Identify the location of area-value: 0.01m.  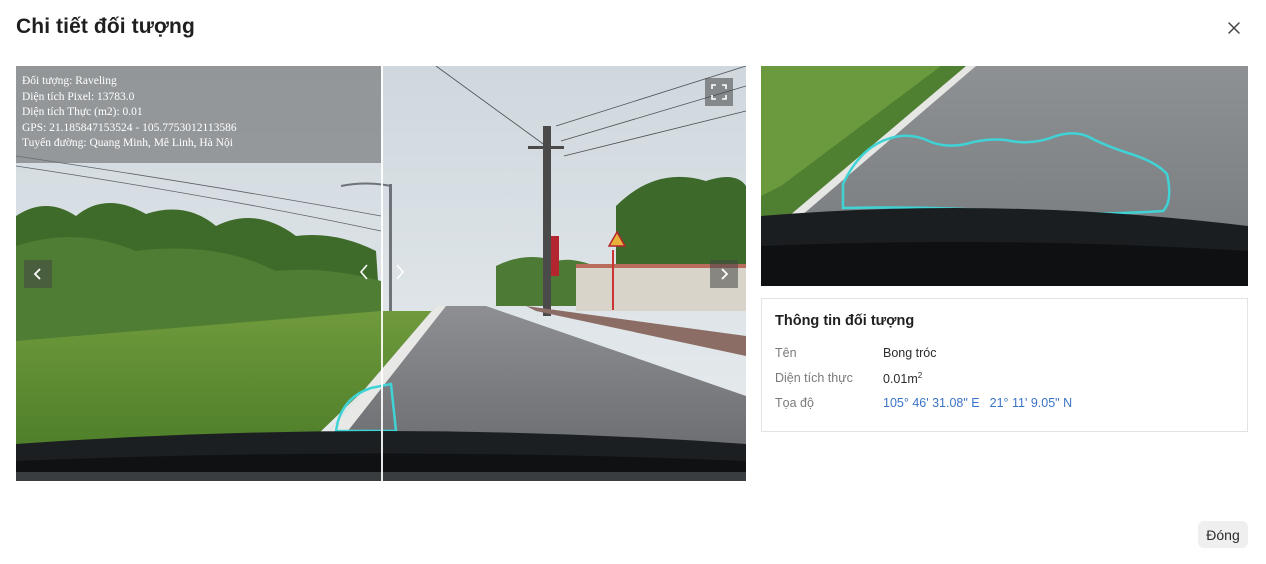
(900, 379).